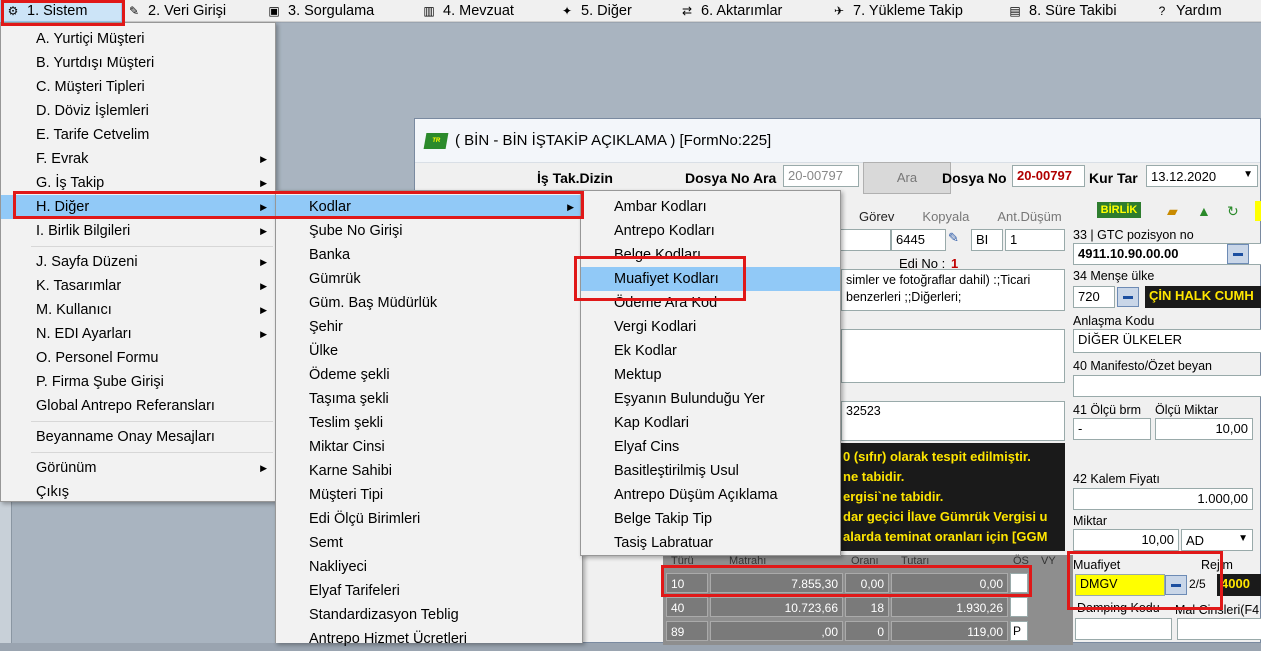  Describe the element at coordinates (1112, 429) in the screenshot. I see `olcu-brm-input: -` at that location.